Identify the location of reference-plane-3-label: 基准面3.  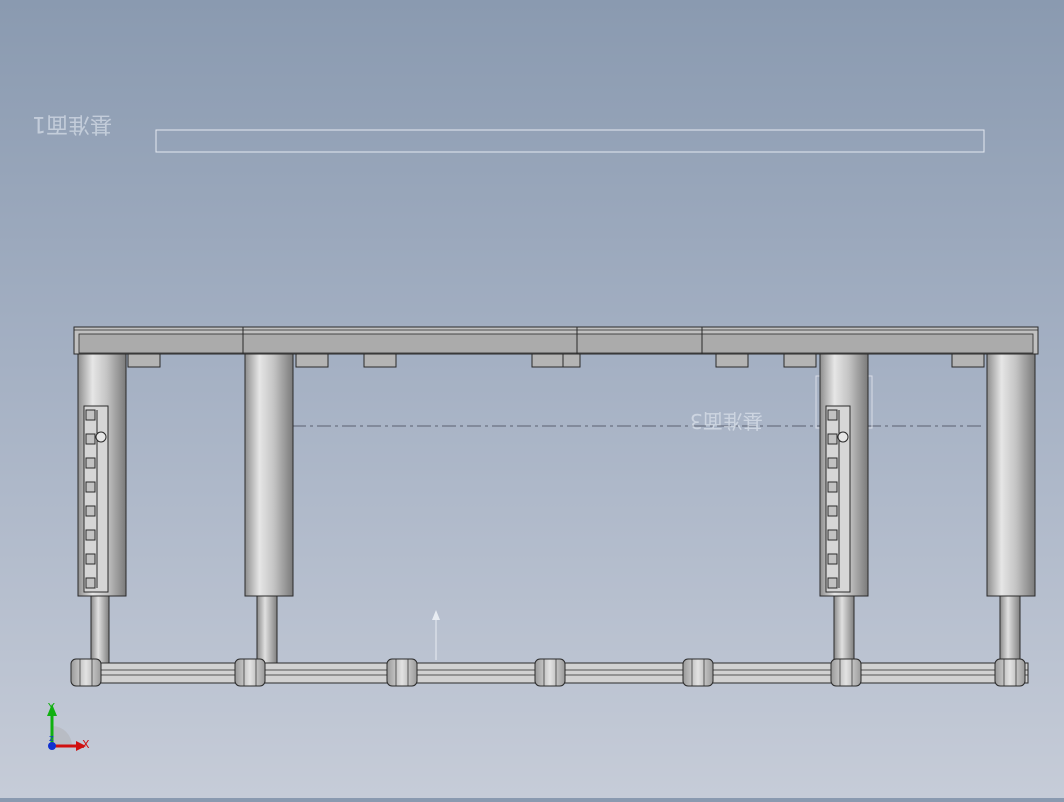
(726, 422).